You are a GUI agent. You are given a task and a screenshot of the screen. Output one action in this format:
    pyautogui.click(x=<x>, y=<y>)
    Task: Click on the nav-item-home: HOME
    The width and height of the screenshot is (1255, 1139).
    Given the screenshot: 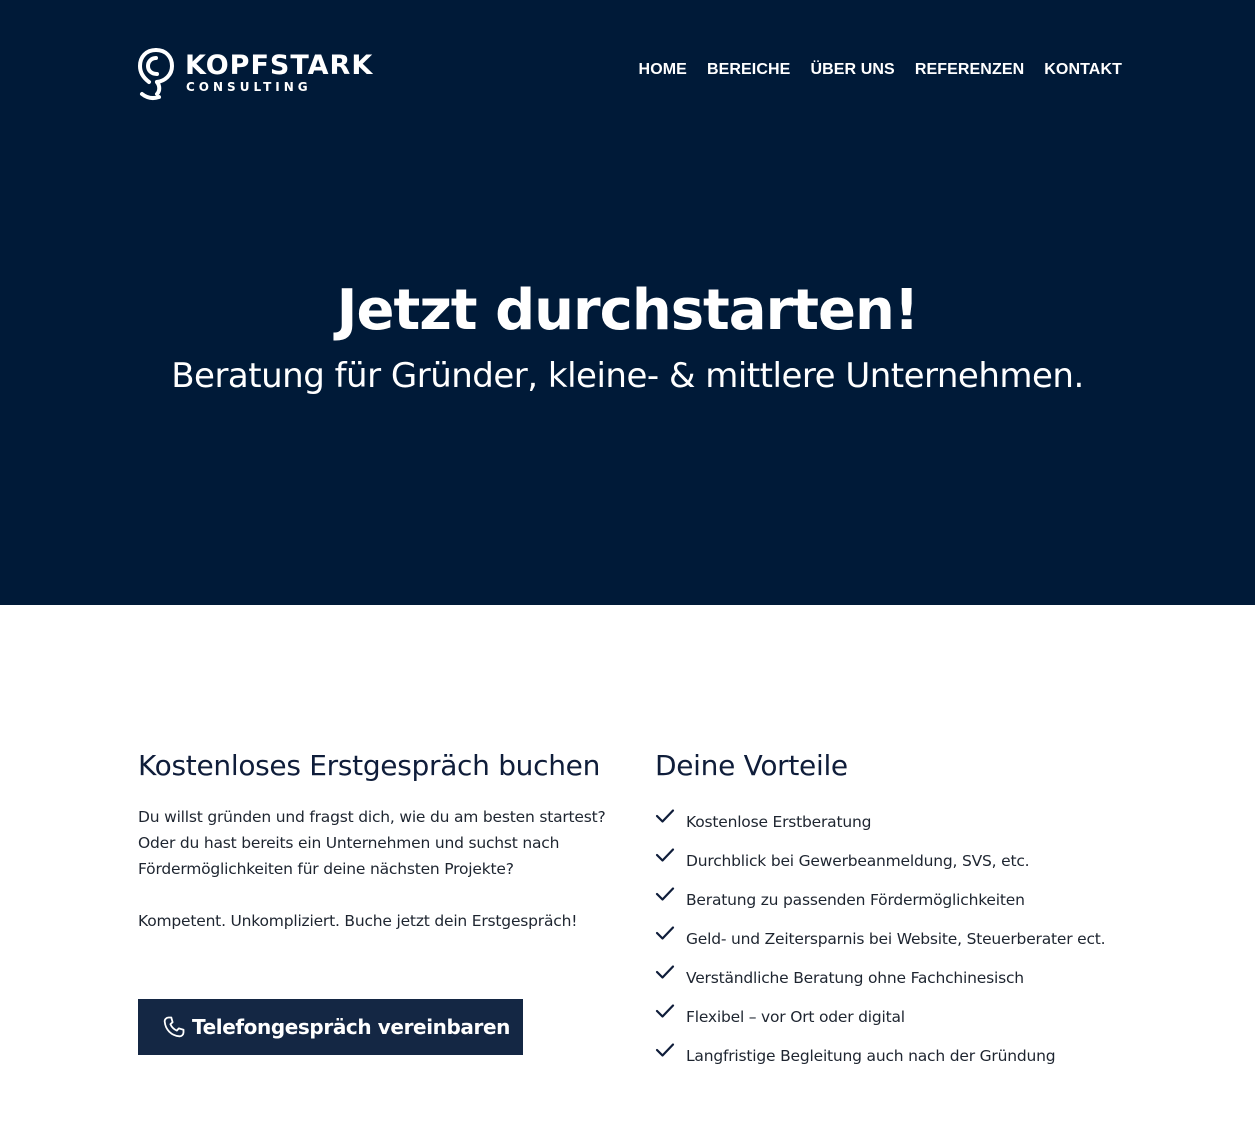 What is the action you would take?
    pyautogui.click(x=663, y=70)
    